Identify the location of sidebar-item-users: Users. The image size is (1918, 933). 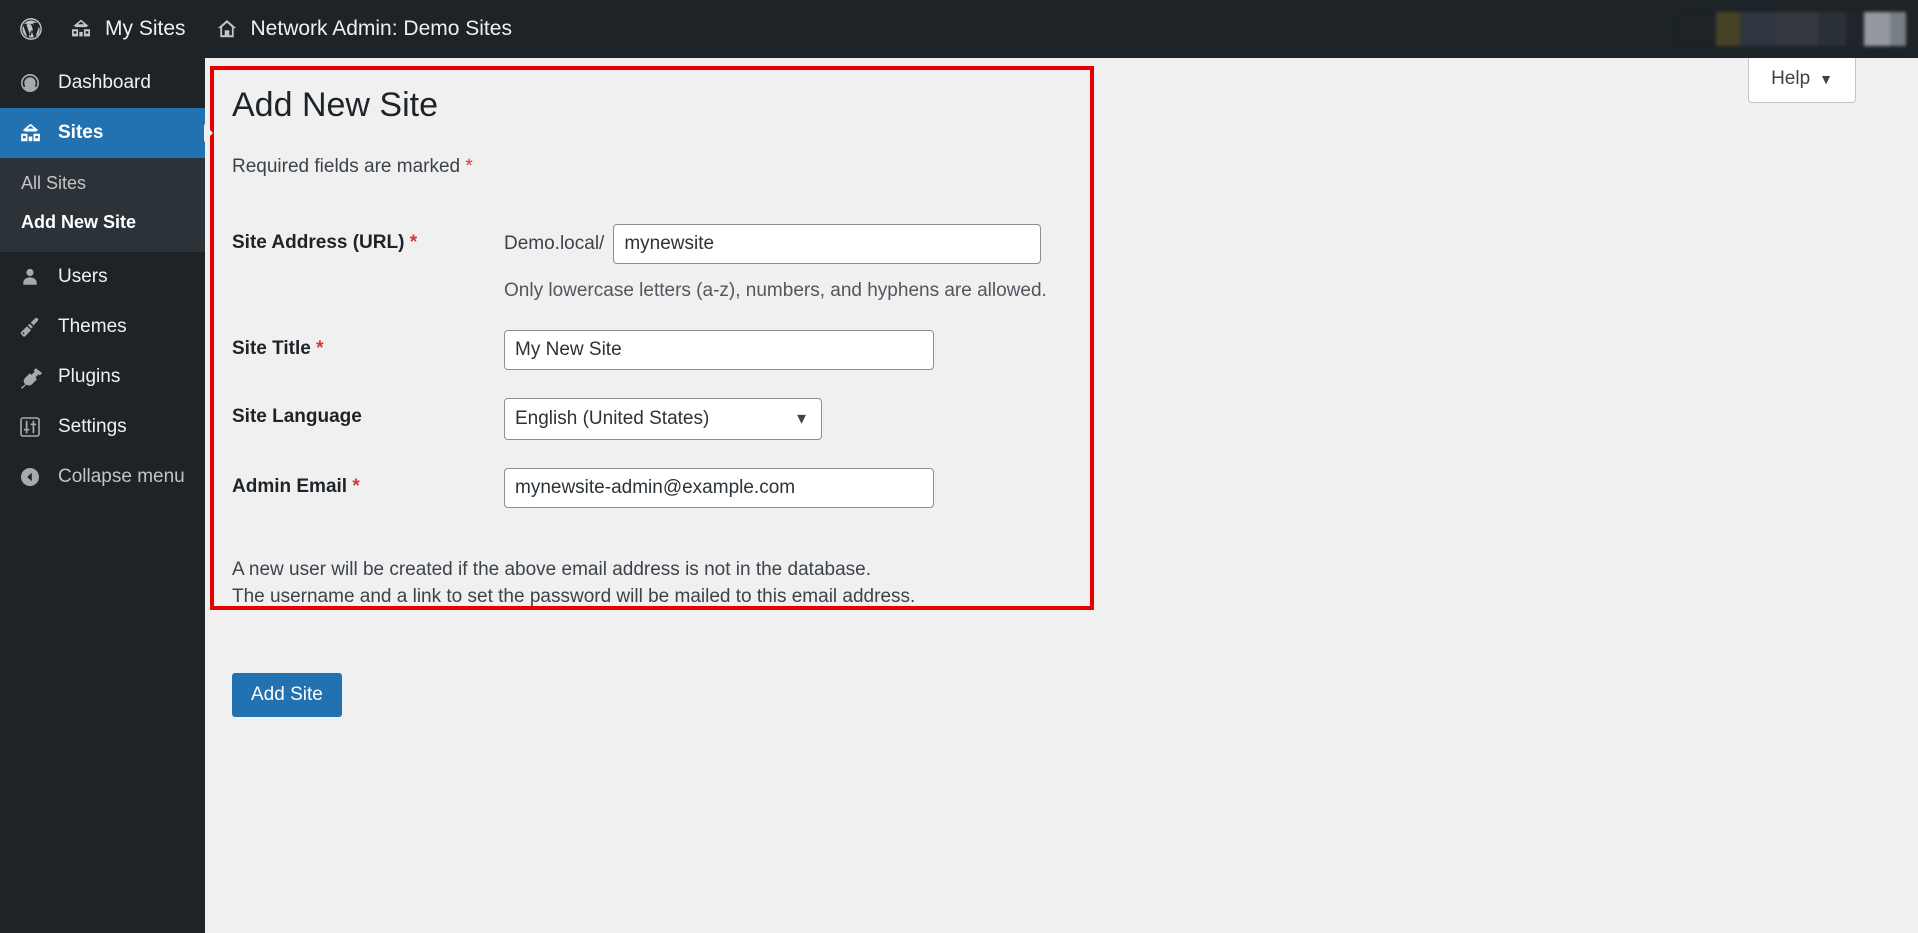
(102, 277).